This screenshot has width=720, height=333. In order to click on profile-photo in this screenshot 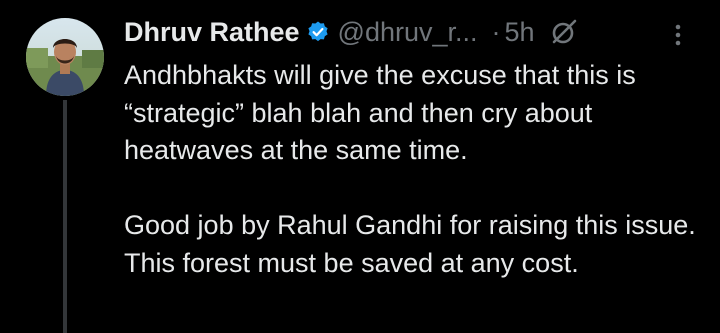, I will do `click(65, 57)`.